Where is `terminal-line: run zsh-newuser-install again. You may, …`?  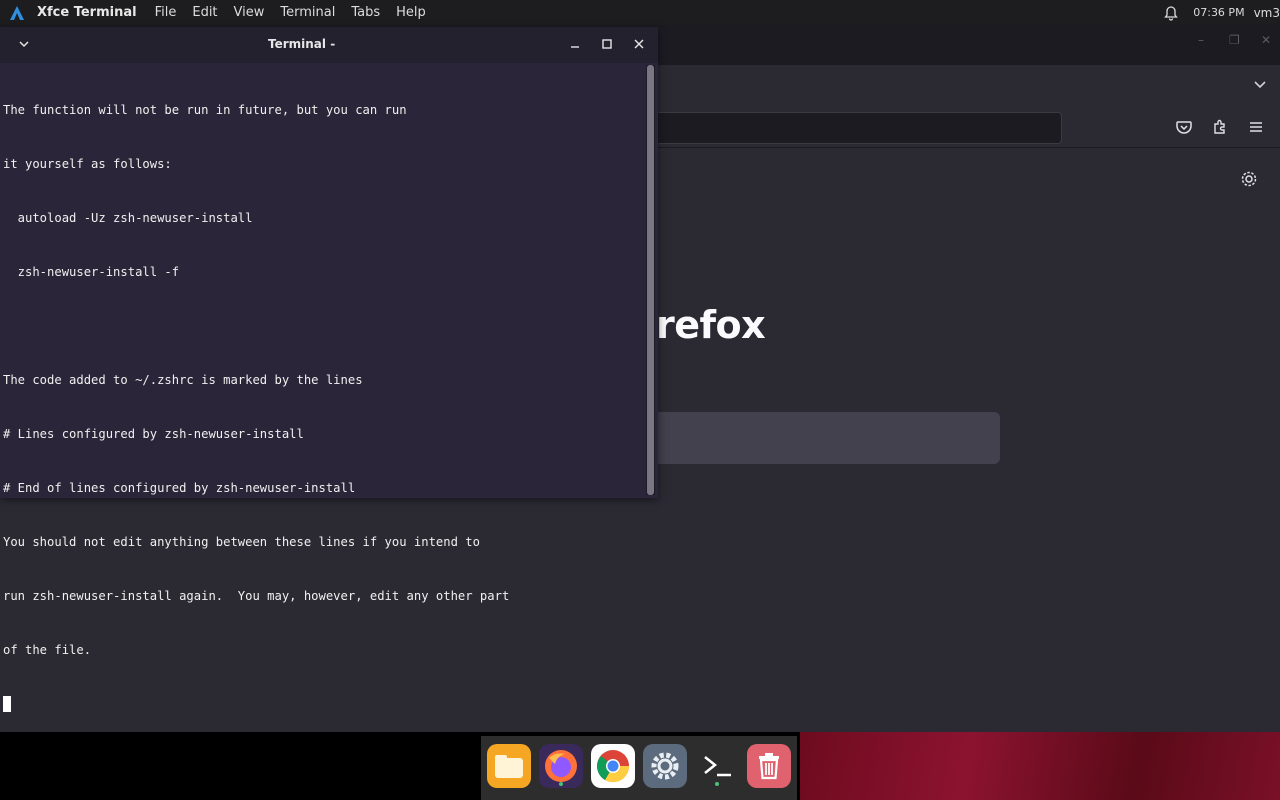
terminal-line: run zsh-newuser-install again. You may, … is located at coordinates (256, 596).